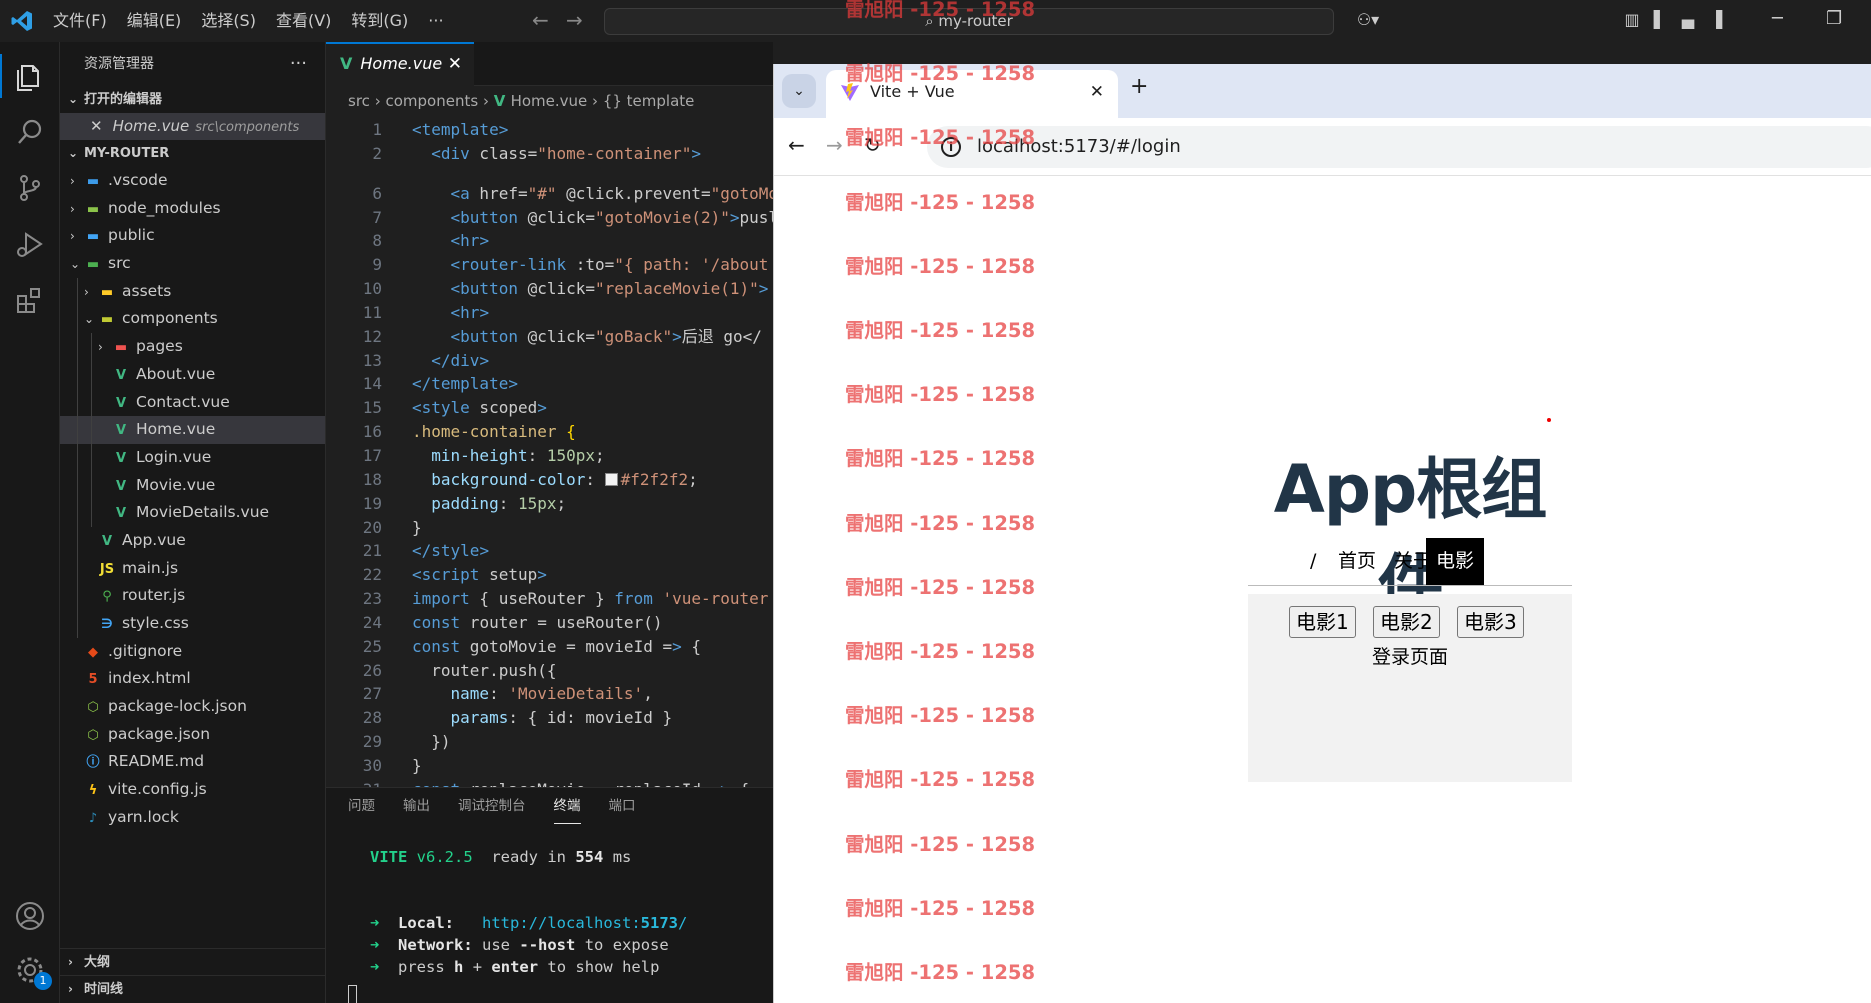 The width and height of the screenshot is (1871, 1003). Describe the element at coordinates (400, 64) in the screenshot. I see `tab-home-vue: V Home.vue ✕` at that location.